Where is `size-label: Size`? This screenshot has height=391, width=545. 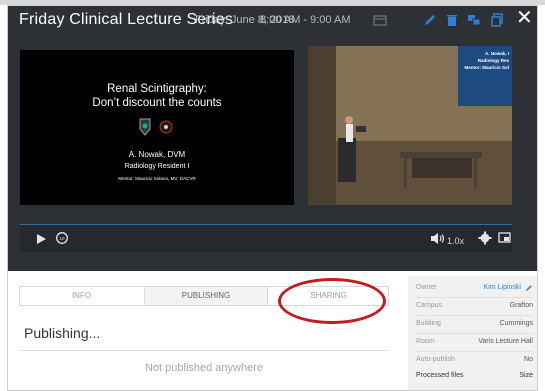
size-label: Size is located at coordinates (526, 375).